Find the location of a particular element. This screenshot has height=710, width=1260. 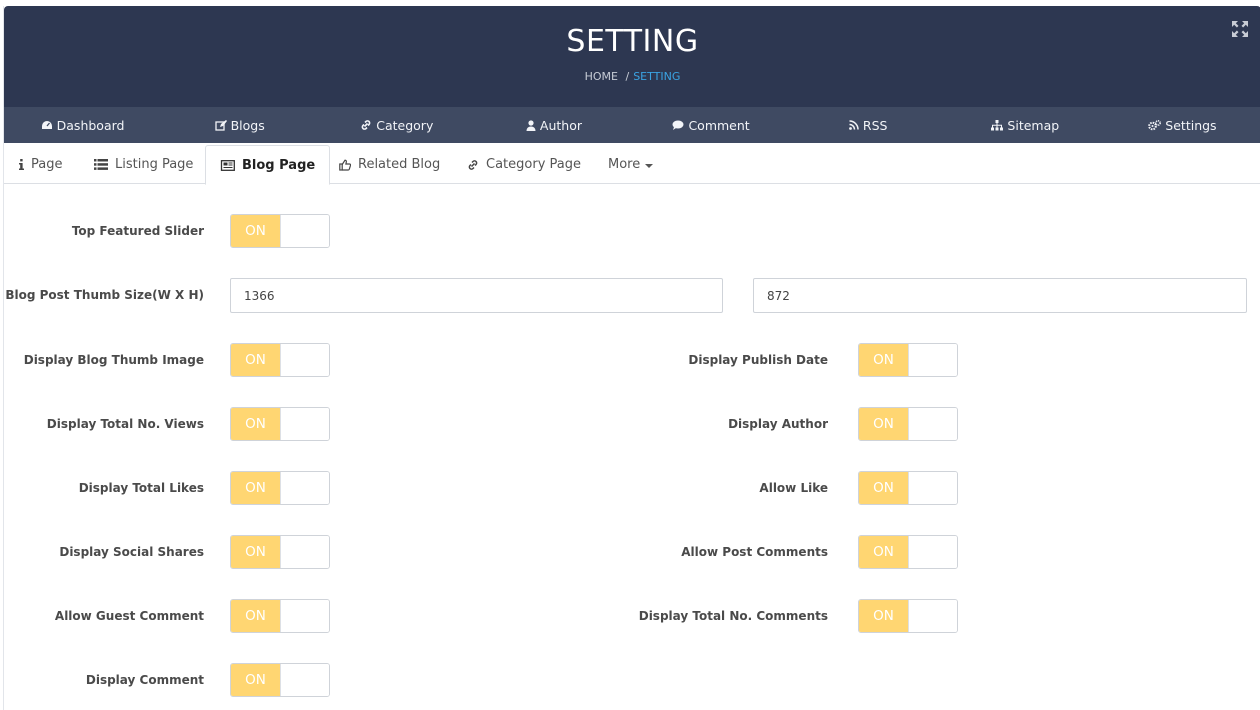

breadcrumb-current: SETTING is located at coordinates (657, 76).